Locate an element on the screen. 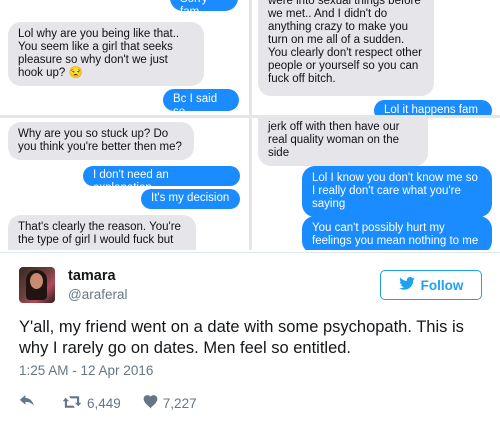 The image size is (500, 424). reply-button is located at coordinates (27, 403).